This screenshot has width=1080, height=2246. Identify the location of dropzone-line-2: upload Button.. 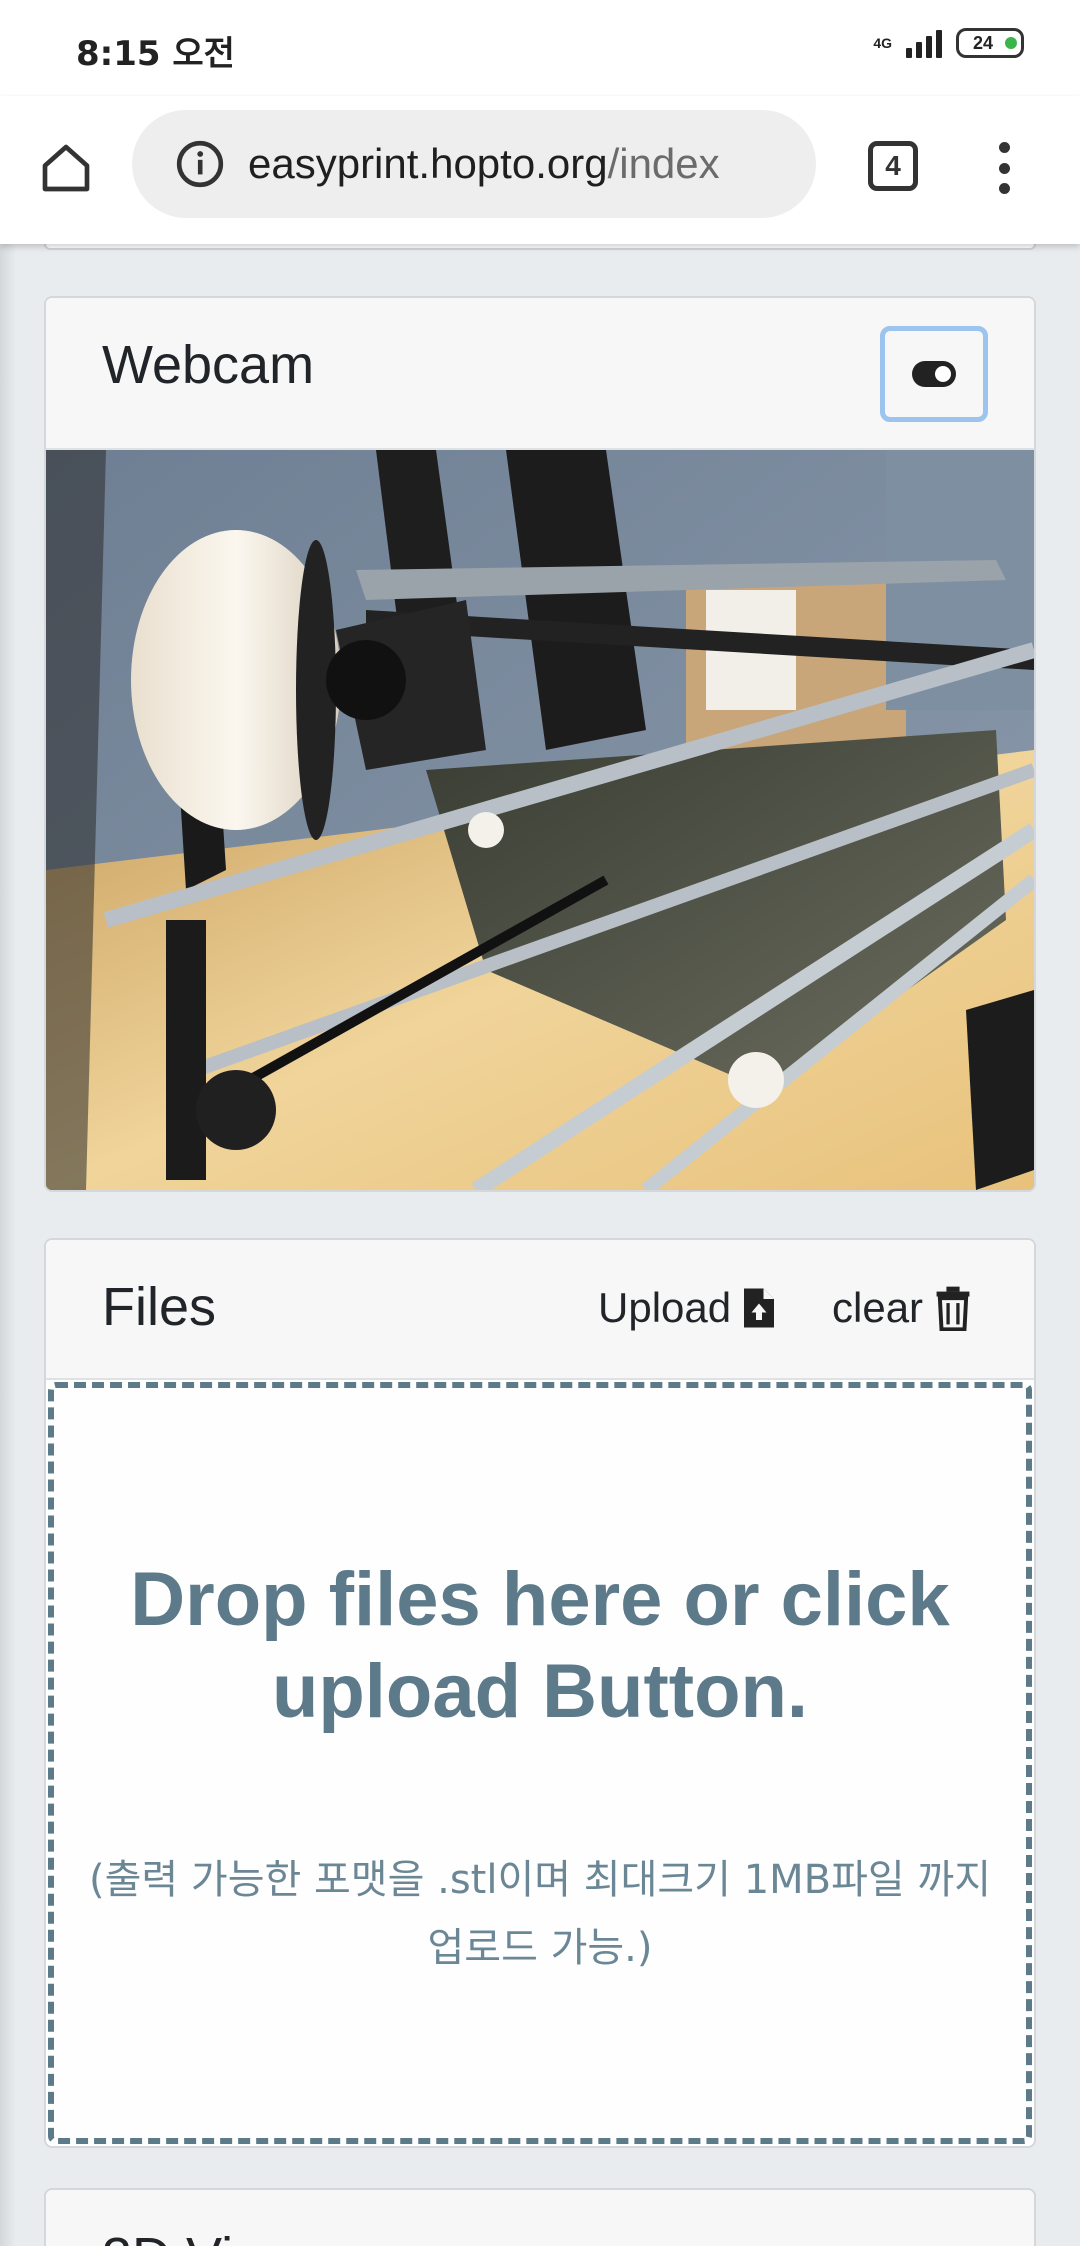
(540, 1691).